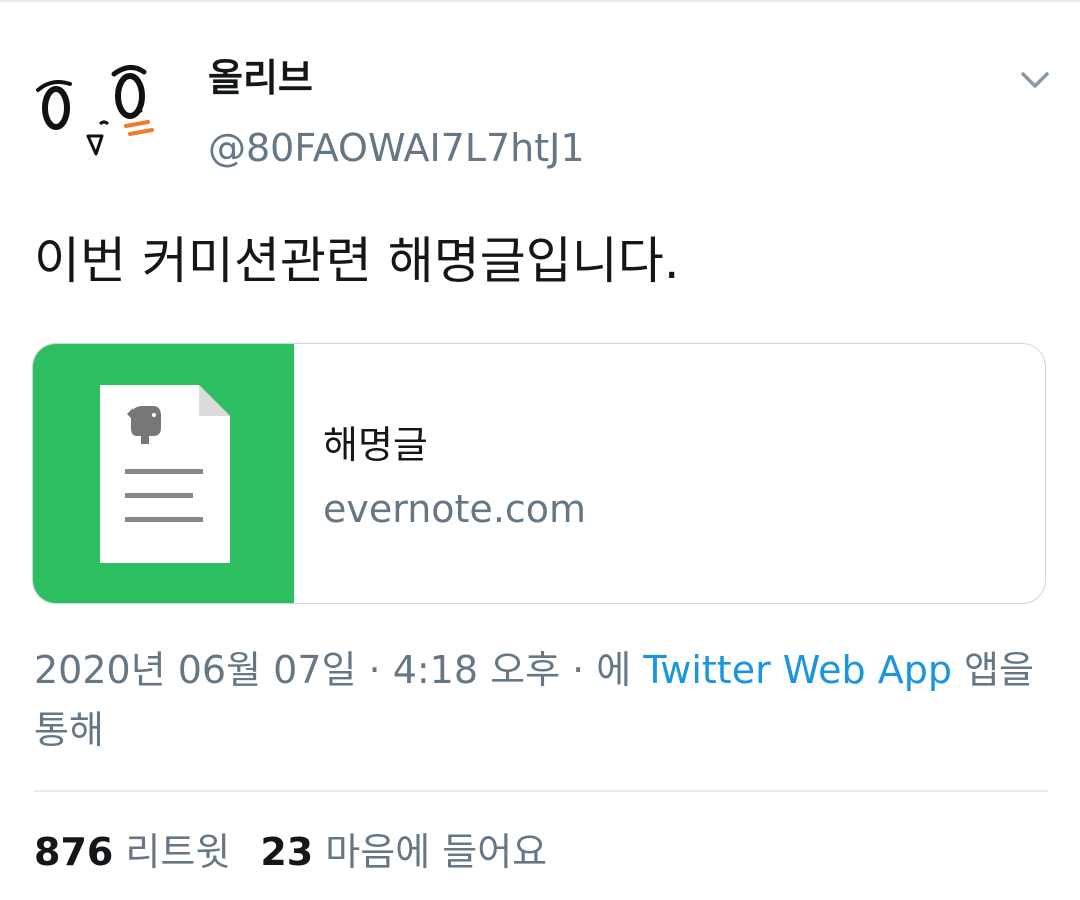 The height and width of the screenshot is (900, 1080). I want to click on tweet-stats: 876 리트윗 23 마음에 들어요, so click(290, 852).